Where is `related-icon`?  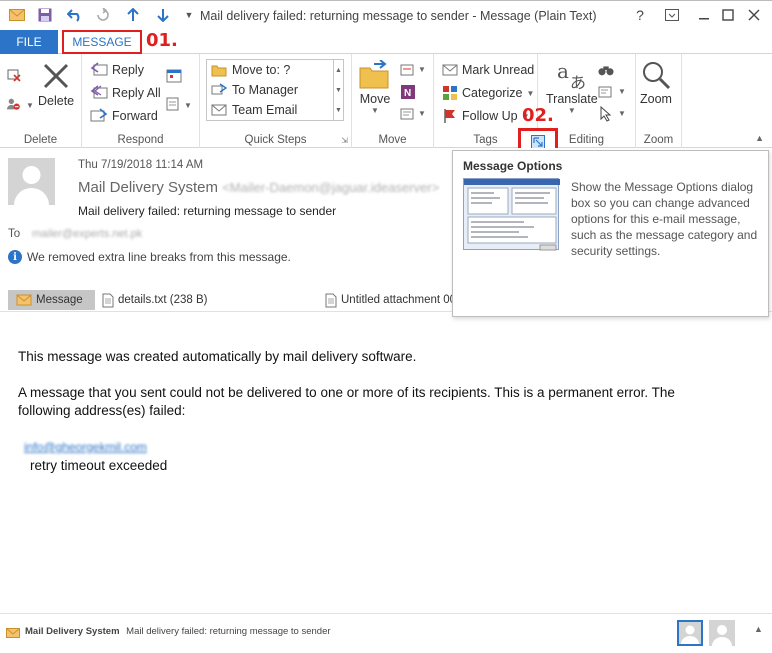
related-icon is located at coordinates (606, 92).